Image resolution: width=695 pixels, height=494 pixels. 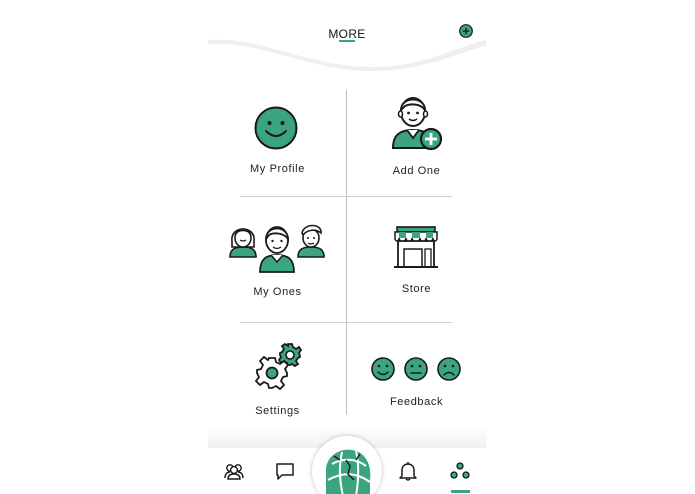 I want to click on tile-label-feedback: Feedback, so click(x=416, y=402).